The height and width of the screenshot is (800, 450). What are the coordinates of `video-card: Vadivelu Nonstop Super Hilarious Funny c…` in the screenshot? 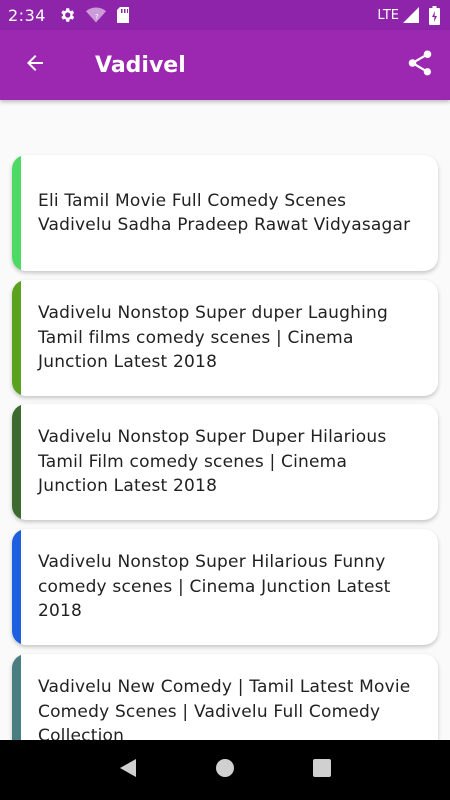 It's located at (225, 587).